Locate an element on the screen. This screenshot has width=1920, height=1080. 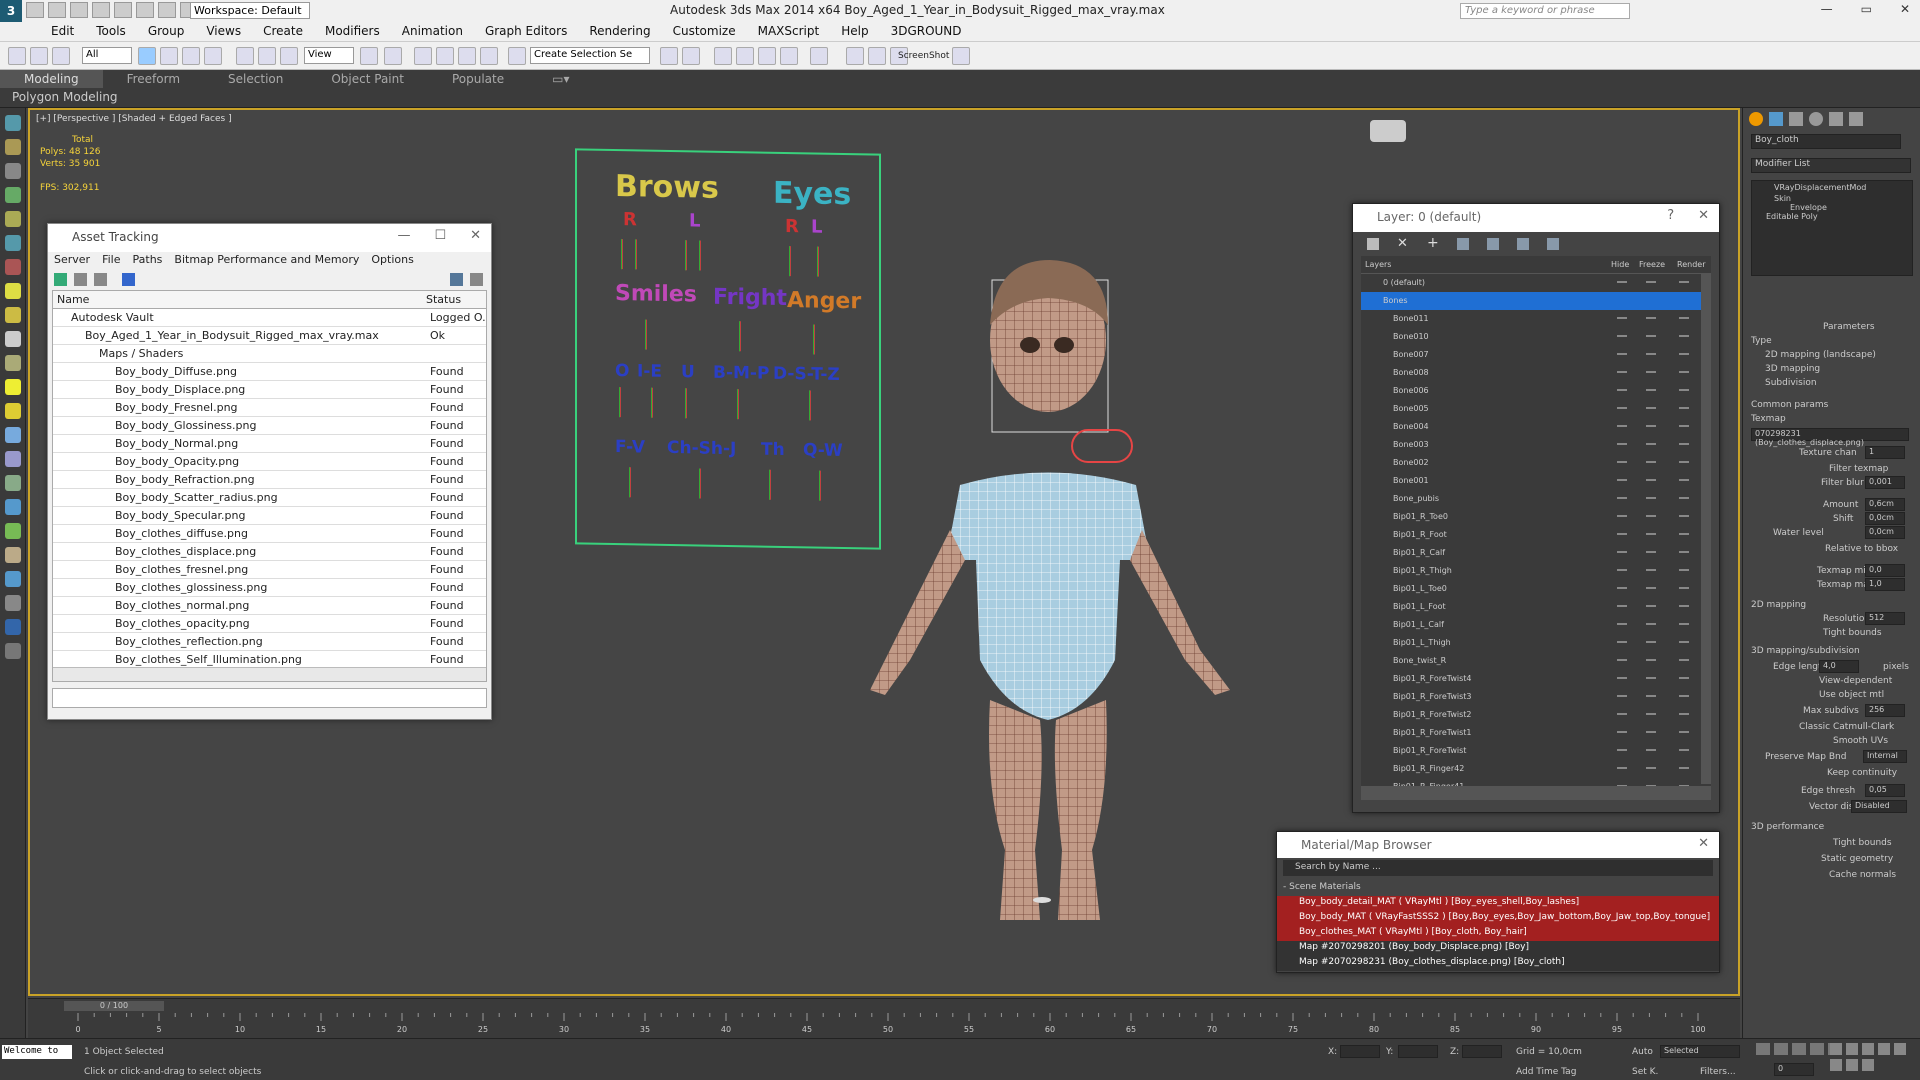
menu-options: Options is located at coordinates (392, 261).